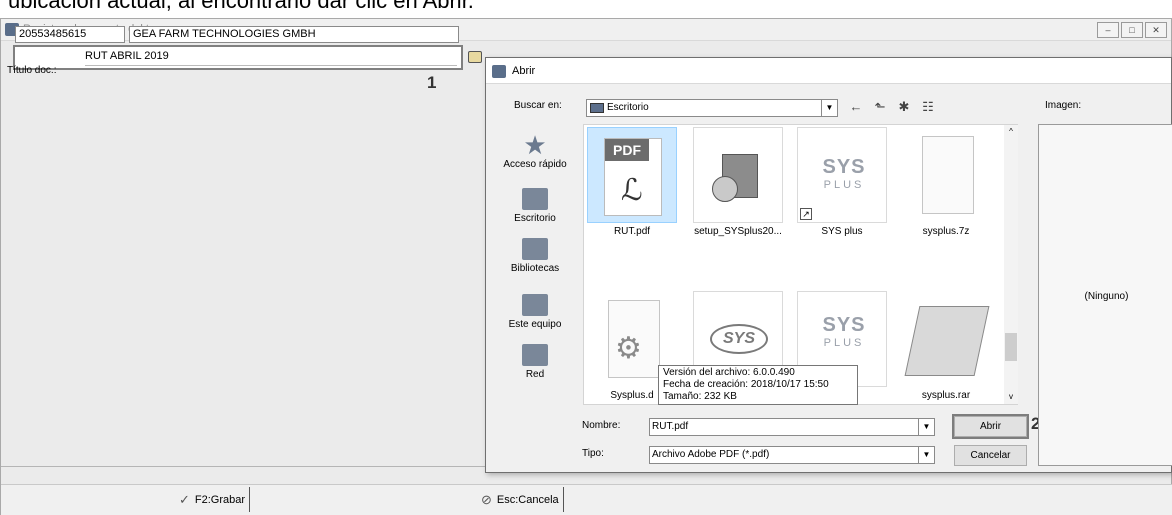  What do you see at coordinates (499, 71) in the screenshot?
I see `dialog-icon` at bounding box center [499, 71].